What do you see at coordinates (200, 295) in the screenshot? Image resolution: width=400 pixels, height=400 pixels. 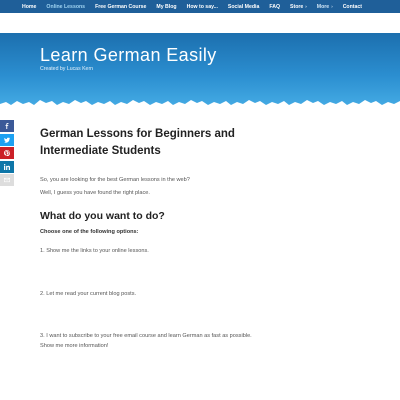 I see `option-blog-posts-link: 2. Let me read your current blog posts.` at bounding box center [200, 295].